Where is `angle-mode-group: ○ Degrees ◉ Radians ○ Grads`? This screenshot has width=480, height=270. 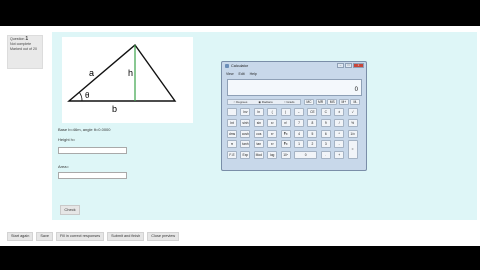 angle-mode-group: ○ Degrees ◉ Radians ○ Grads is located at coordinates (264, 102).